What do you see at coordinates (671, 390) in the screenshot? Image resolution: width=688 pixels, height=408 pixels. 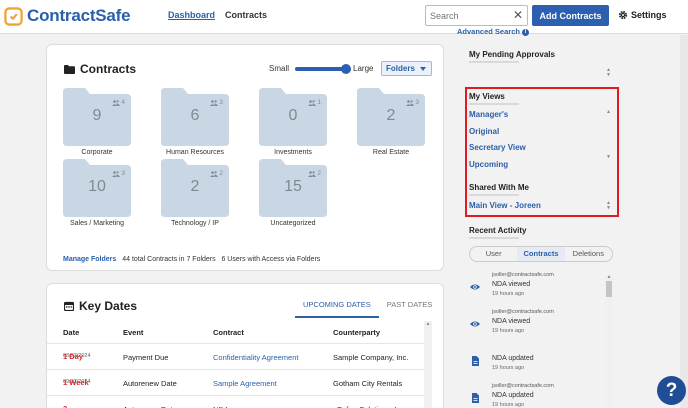 I see `help-button: ?` at bounding box center [671, 390].